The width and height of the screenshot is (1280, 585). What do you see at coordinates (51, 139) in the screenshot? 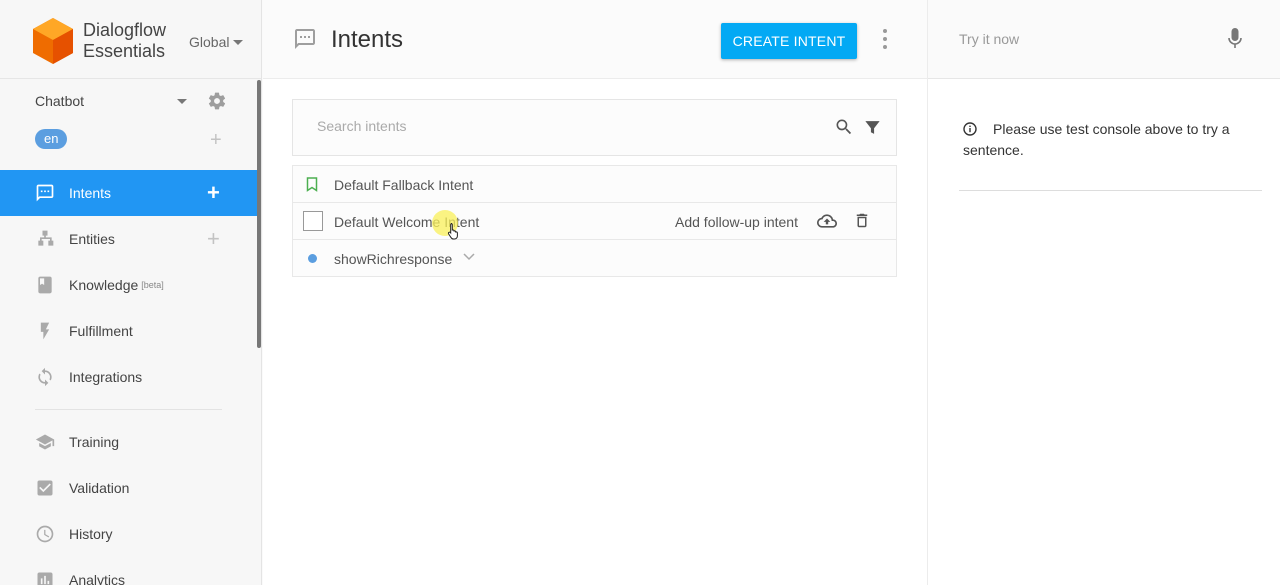
I see `language-badge: en` at bounding box center [51, 139].